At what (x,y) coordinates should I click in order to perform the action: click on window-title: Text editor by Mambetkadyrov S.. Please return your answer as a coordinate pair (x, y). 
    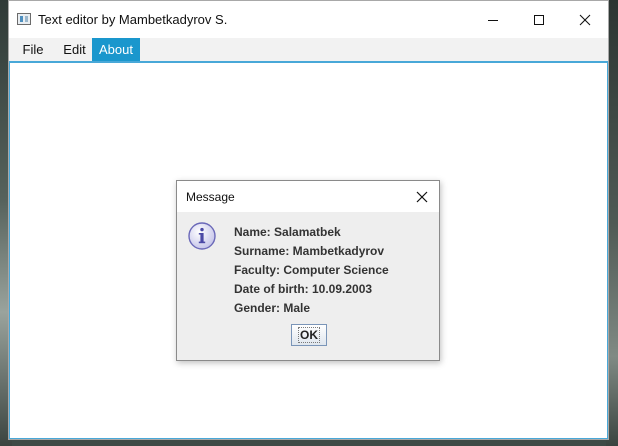
    Looking at the image, I should click on (133, 19).